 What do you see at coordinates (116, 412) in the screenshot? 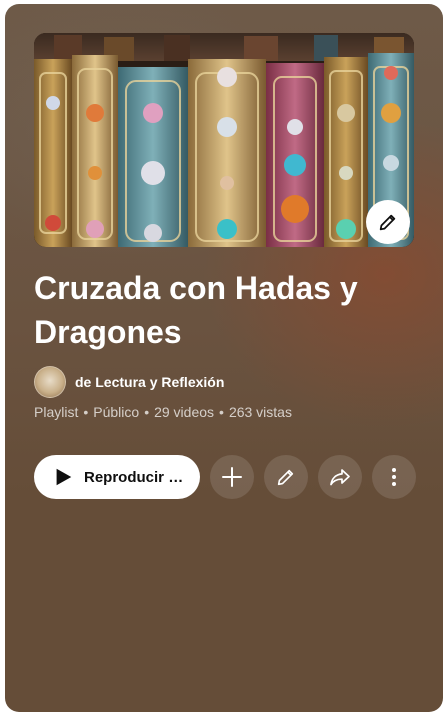
I see `playlist-visibility: Público` at bounding box center [116, 412].